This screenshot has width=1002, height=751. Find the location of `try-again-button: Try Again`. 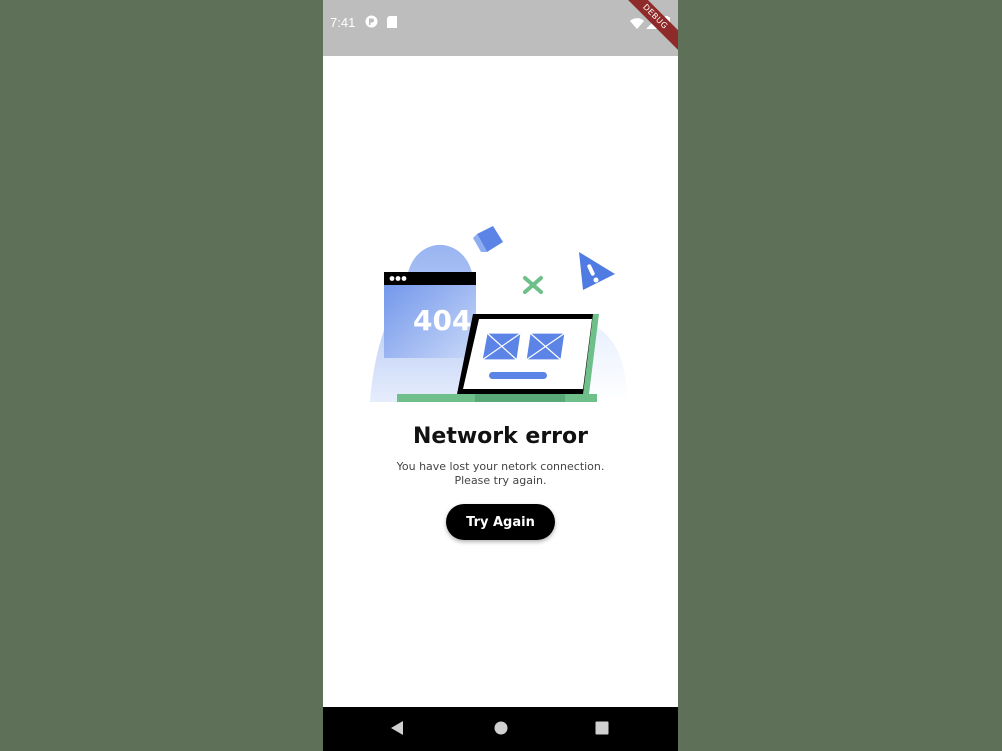

try-again-button: Try Again is located at coordinates (500, 522).